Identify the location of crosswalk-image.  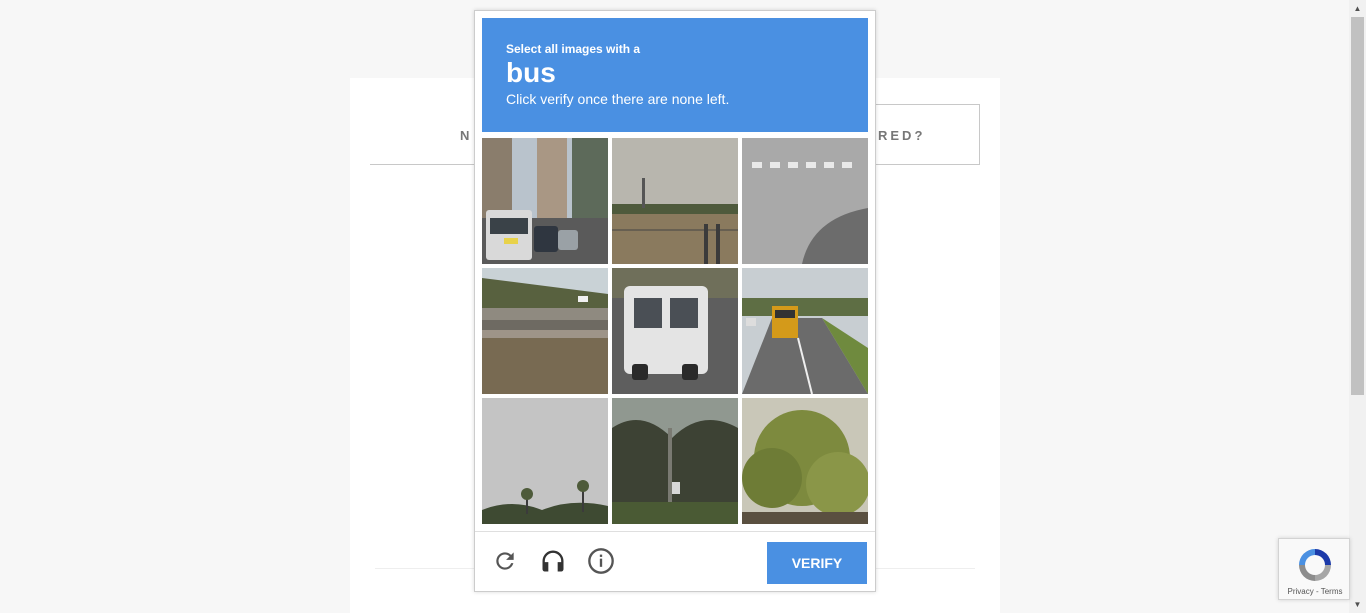
(805, 201).